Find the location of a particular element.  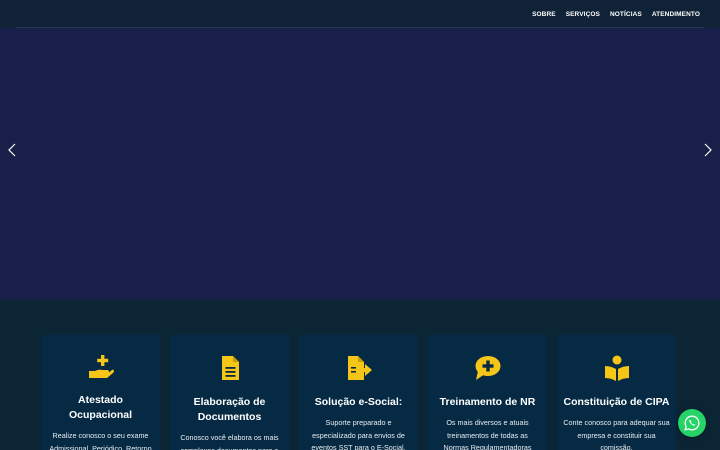

comment-medical-icon is located at coordinates (488, 368).